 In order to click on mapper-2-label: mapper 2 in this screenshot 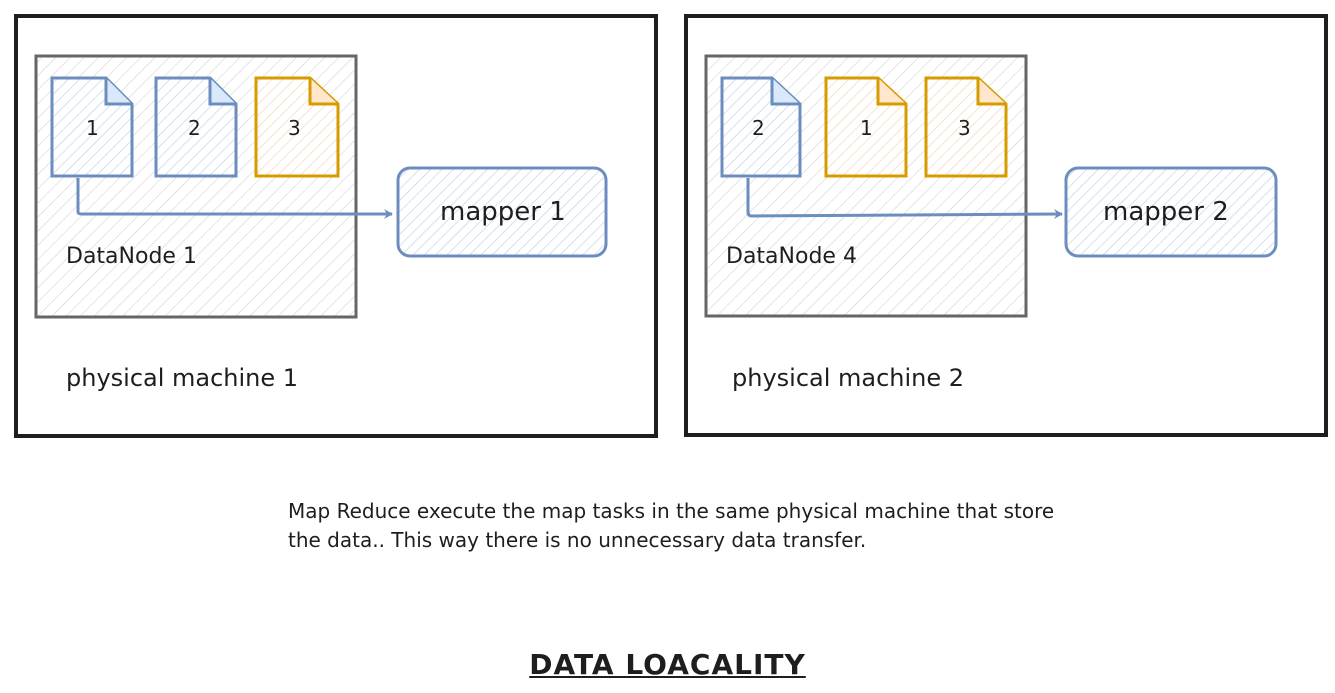, I will do `click(1166, 212)`.